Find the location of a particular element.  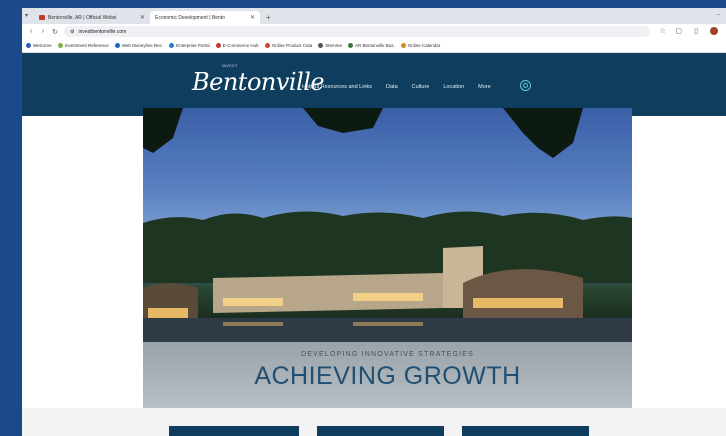

tab-title: Bentonville, AR | Official Websi is located at coordinates (82, 17).